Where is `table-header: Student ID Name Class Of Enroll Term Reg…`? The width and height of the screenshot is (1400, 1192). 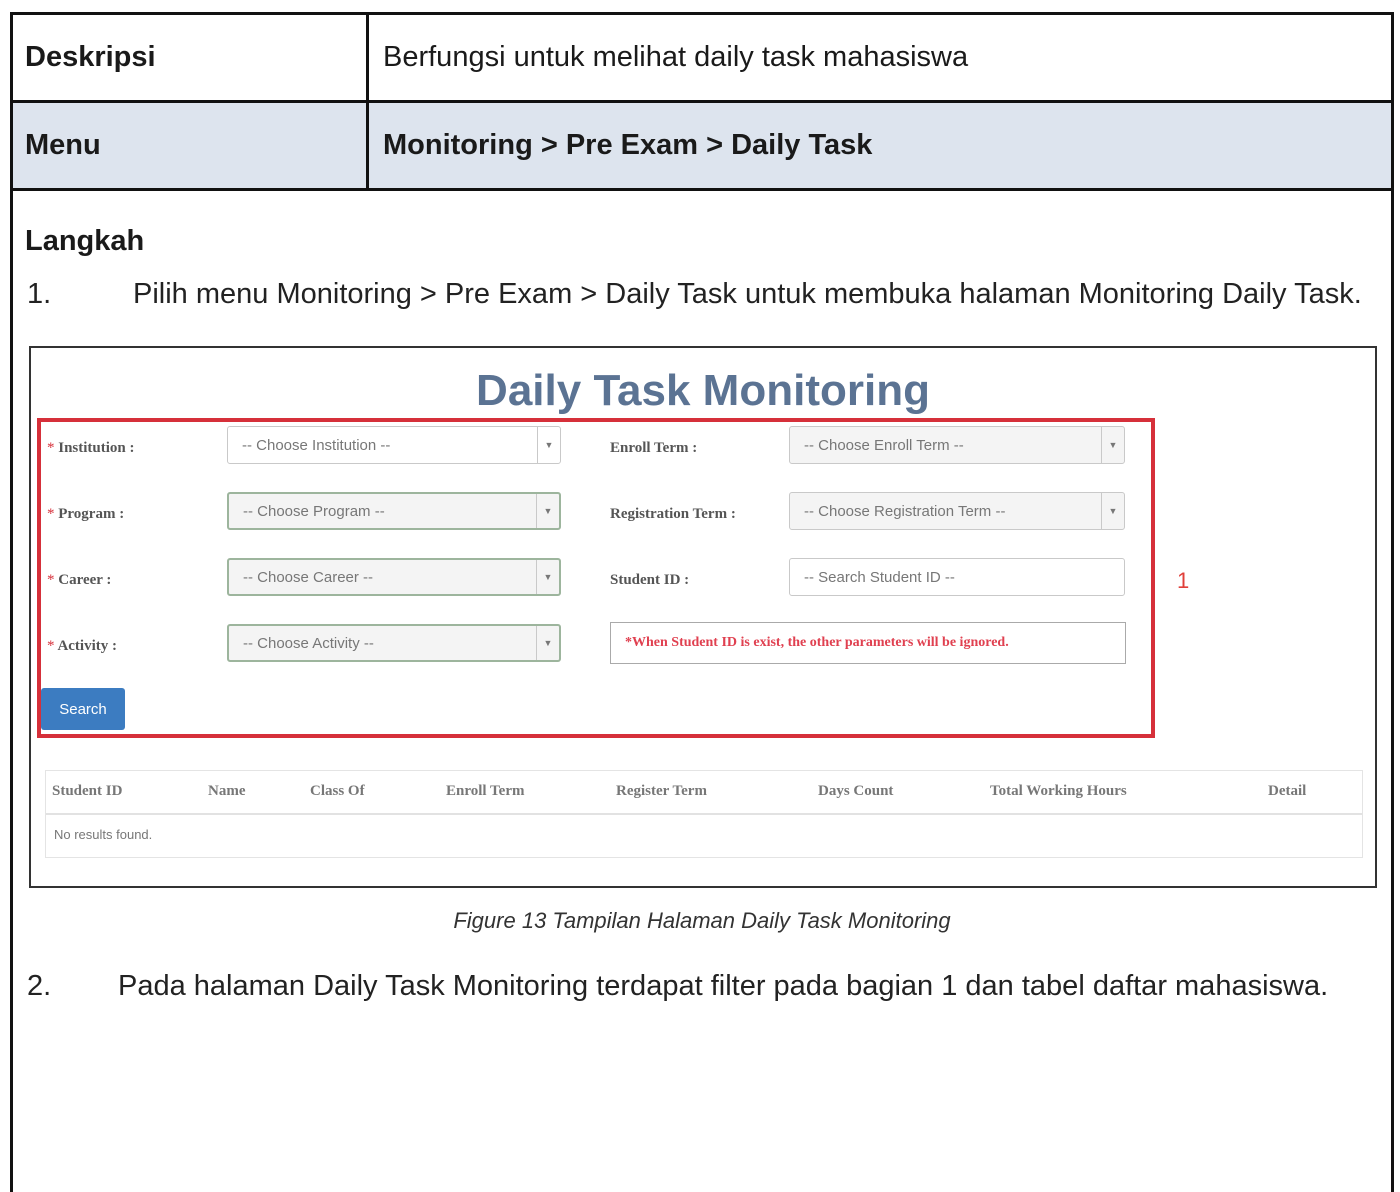
table-header: Student ID Name Class Of Enroll Term Reg… is located at coordinates (704, 793).